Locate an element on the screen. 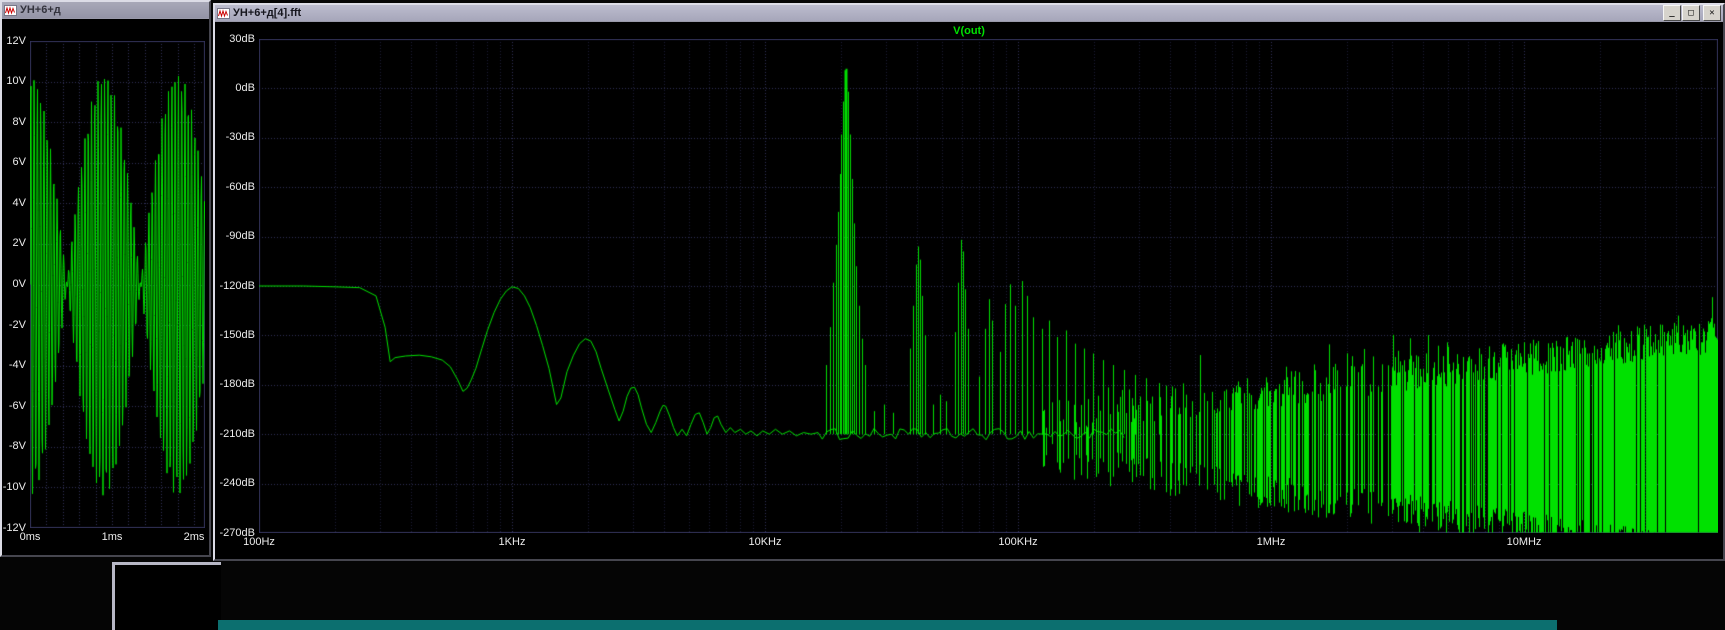  window-title: УН+6+д[4].fft is located at coordinates (267, 13).